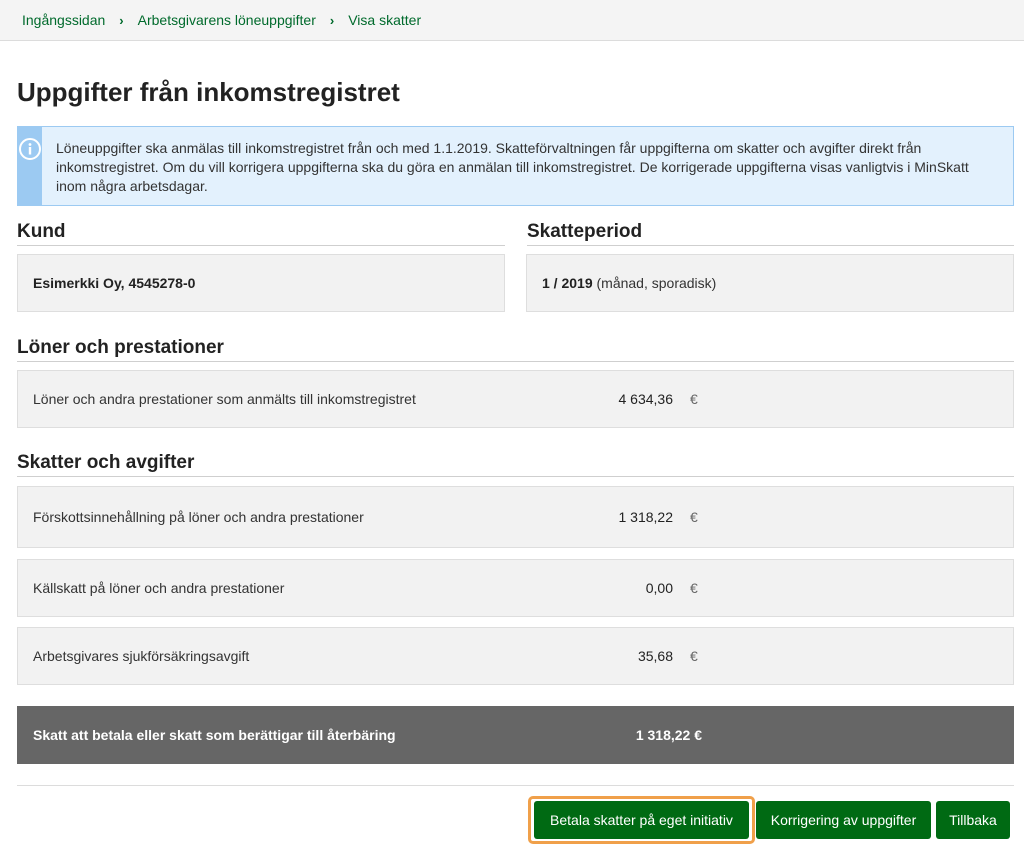 This screenshot has height=847, width=1024. I want to click on tax-row-value: 0,00, so click(659, 588).